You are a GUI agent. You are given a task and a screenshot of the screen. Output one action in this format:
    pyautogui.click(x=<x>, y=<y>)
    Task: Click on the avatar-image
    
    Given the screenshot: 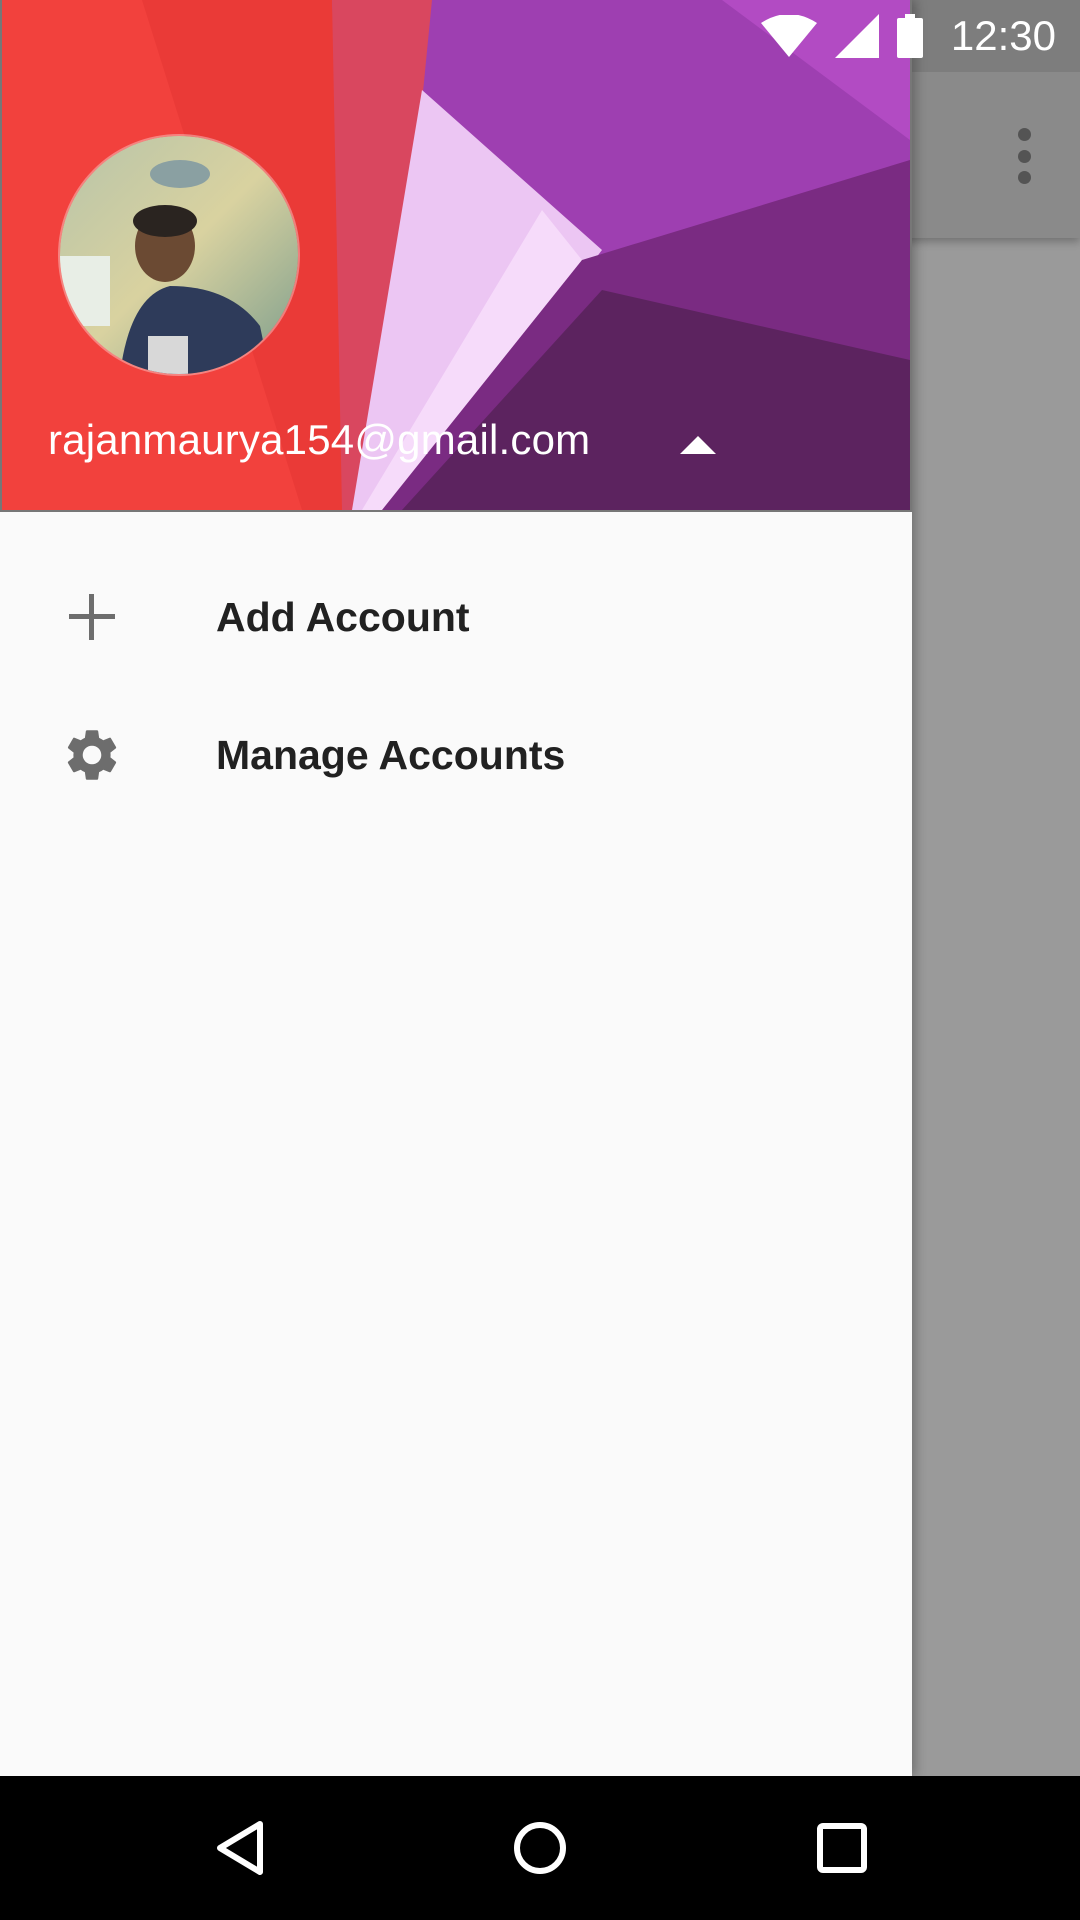 What is the action you would take?
    pyautogui.click(x=179, y=255)
    